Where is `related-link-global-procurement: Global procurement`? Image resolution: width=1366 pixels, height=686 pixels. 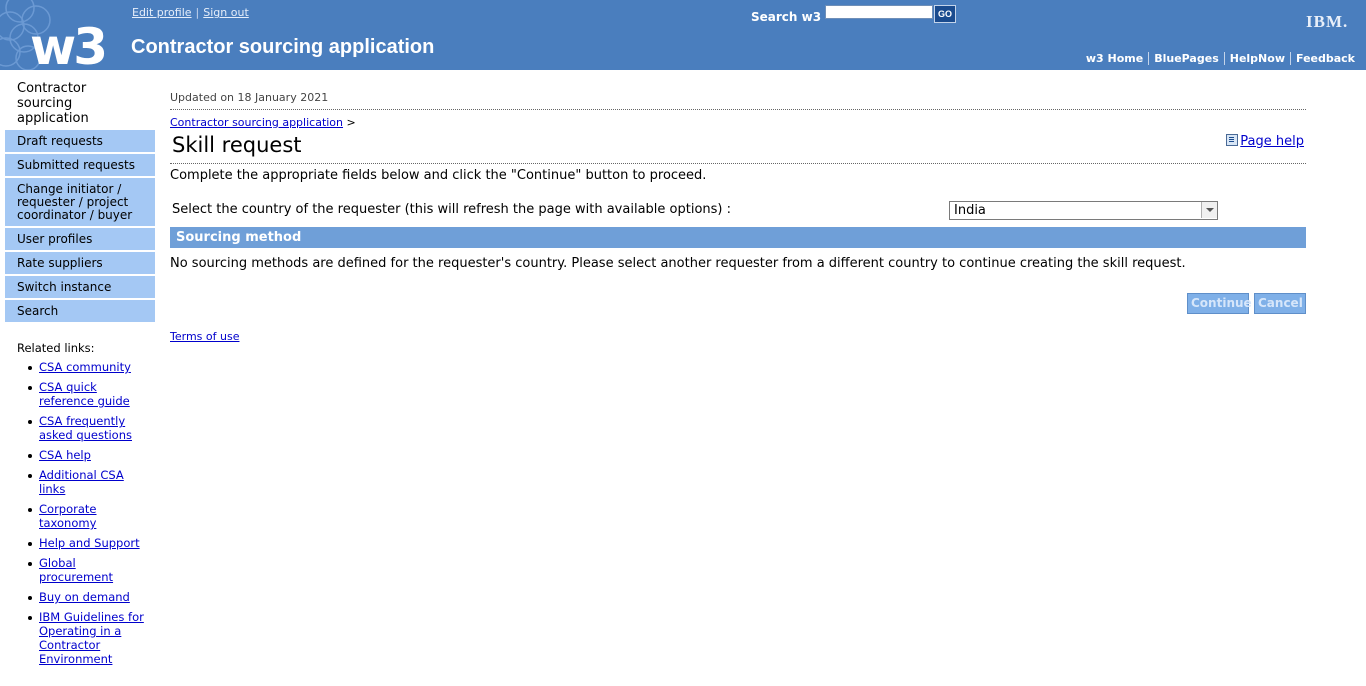 related-link-global-procurement: Global procurement is located at coordinates (76, 570).